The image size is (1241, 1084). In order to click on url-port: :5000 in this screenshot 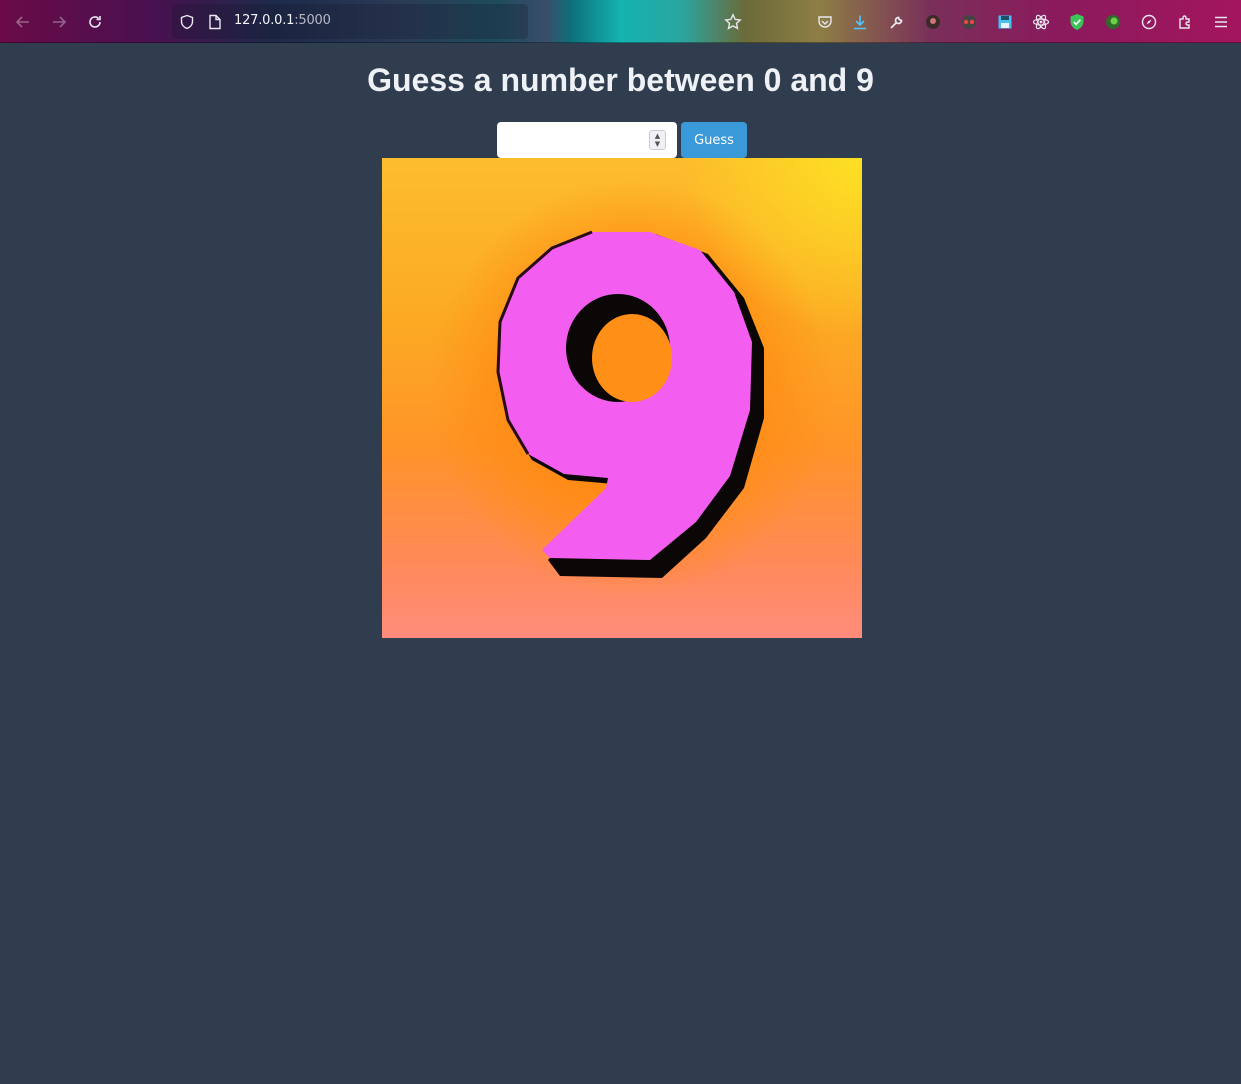, I will do `click(312, 20)`.